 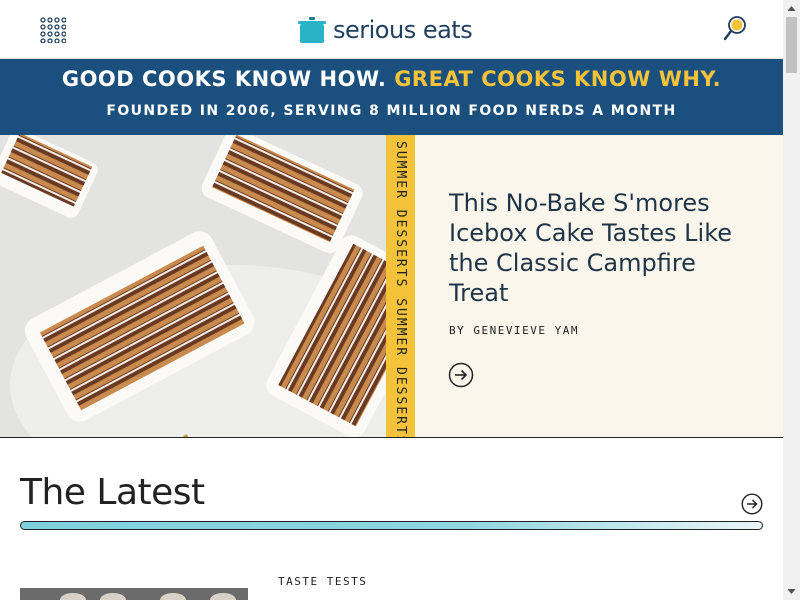 What do you see at coordinates (403, 30) in the screenshot?
I see `logo-text: serious eats` at bounding box center [403, 30].